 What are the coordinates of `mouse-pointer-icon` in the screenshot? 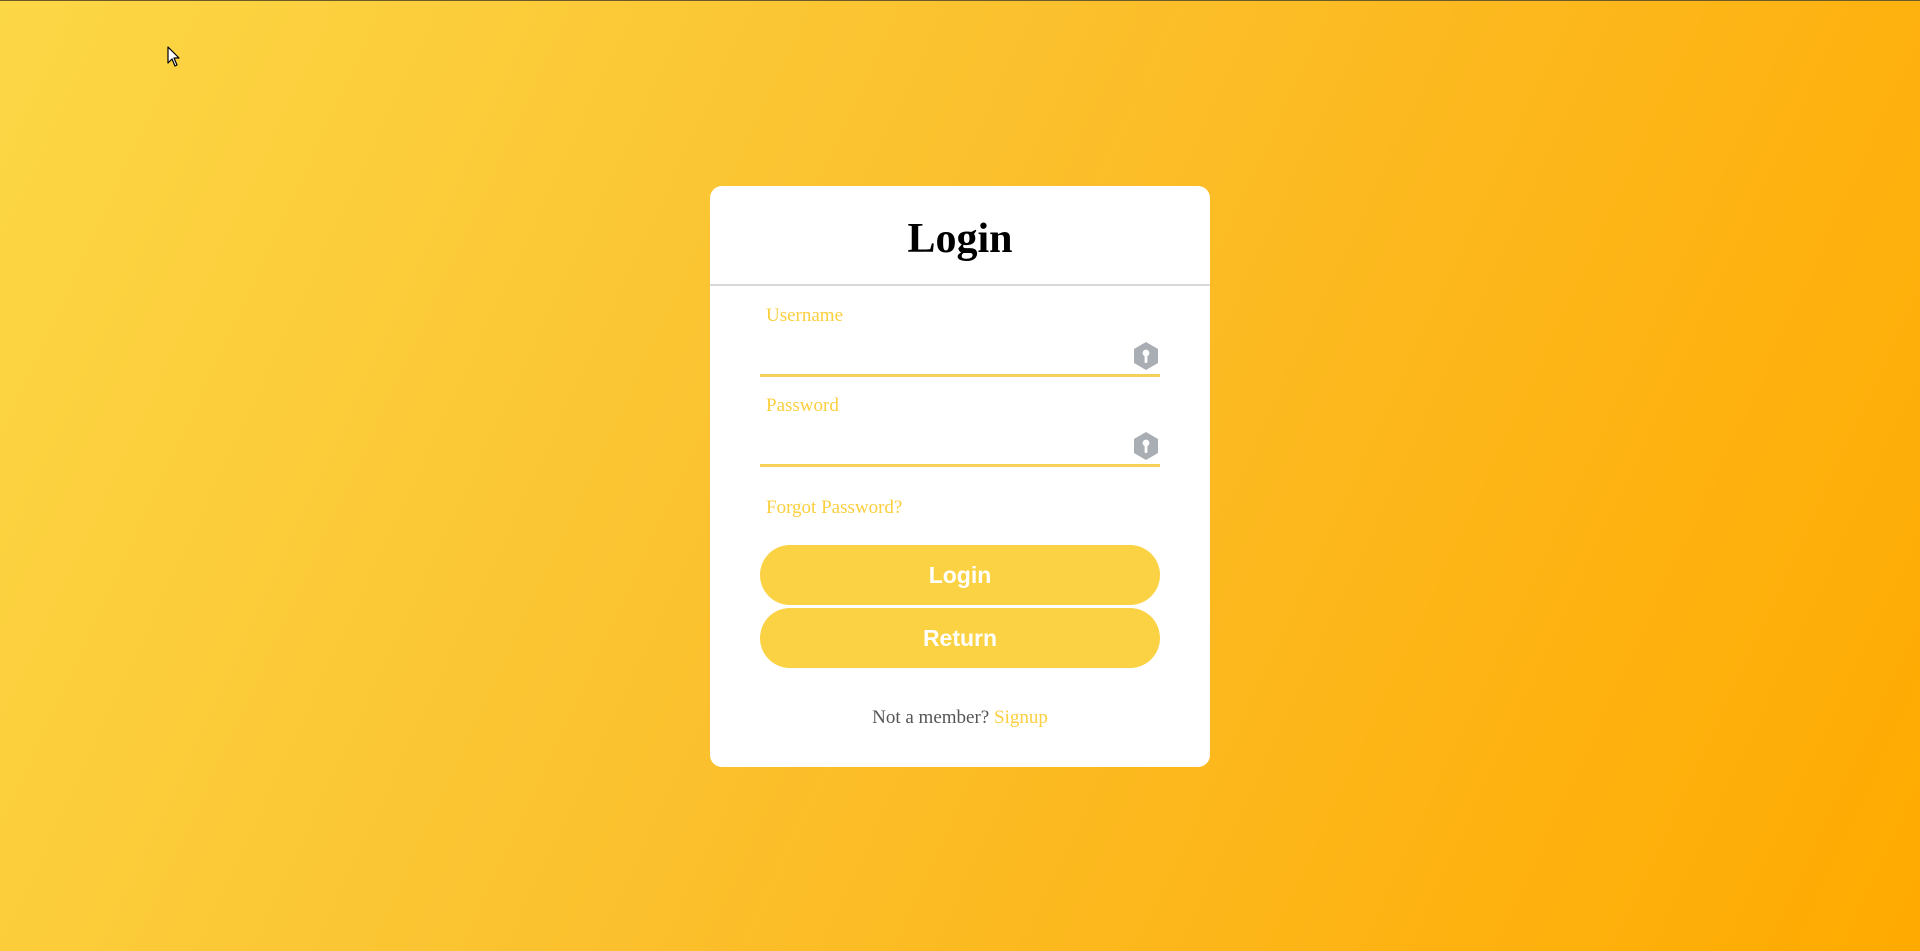 It's located at (173, 56).